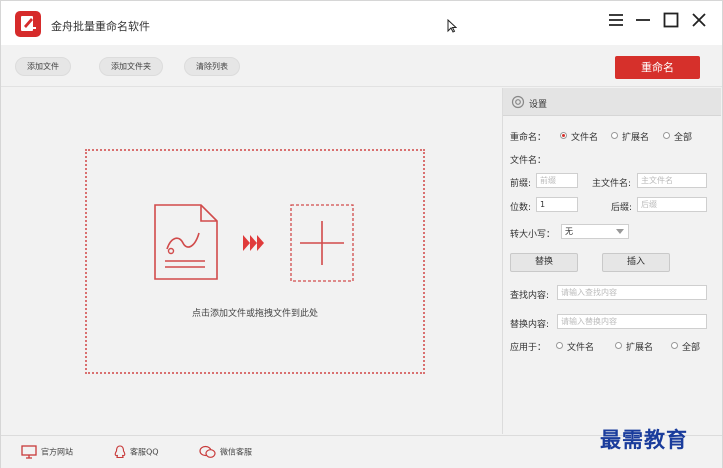  I want to click on add-file-button: 添加文件, so click(43, 66).